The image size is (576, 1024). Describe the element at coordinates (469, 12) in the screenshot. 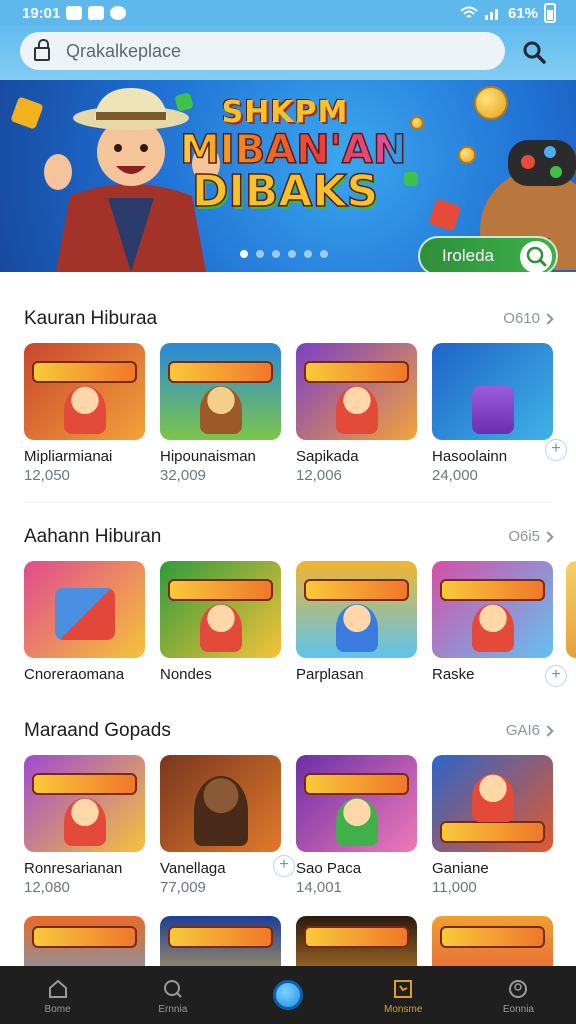

I see `wifi-icon` at that location.